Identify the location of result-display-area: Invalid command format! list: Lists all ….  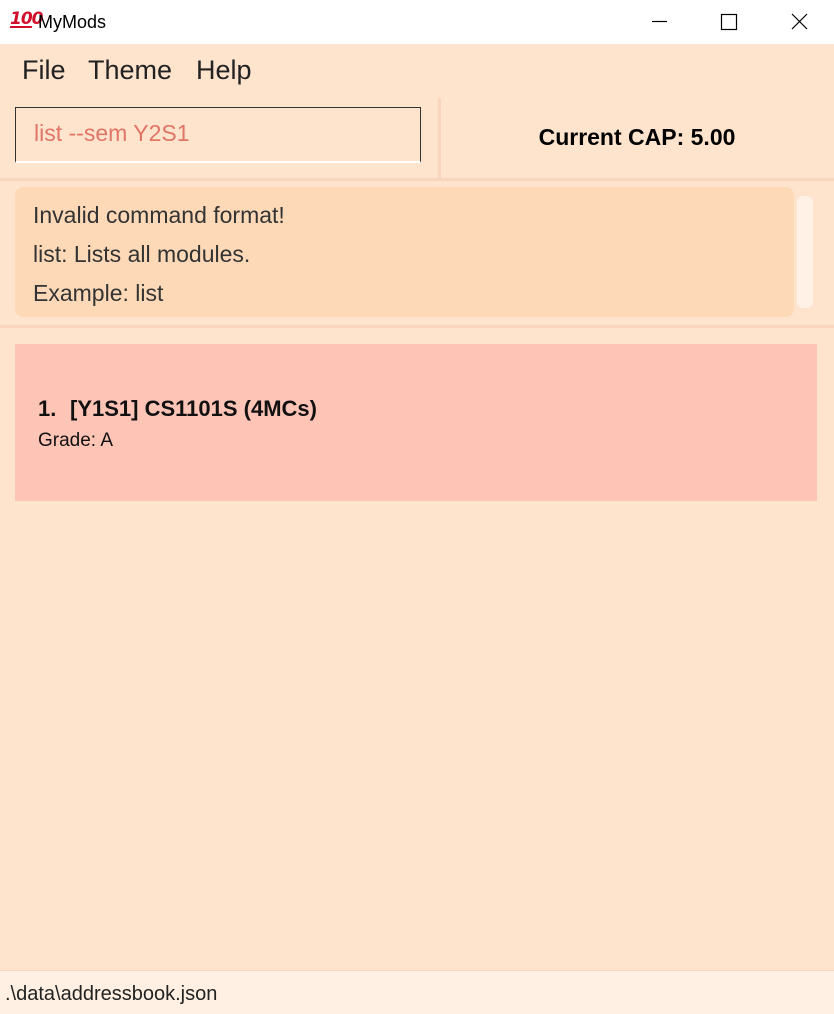
(417, 254).